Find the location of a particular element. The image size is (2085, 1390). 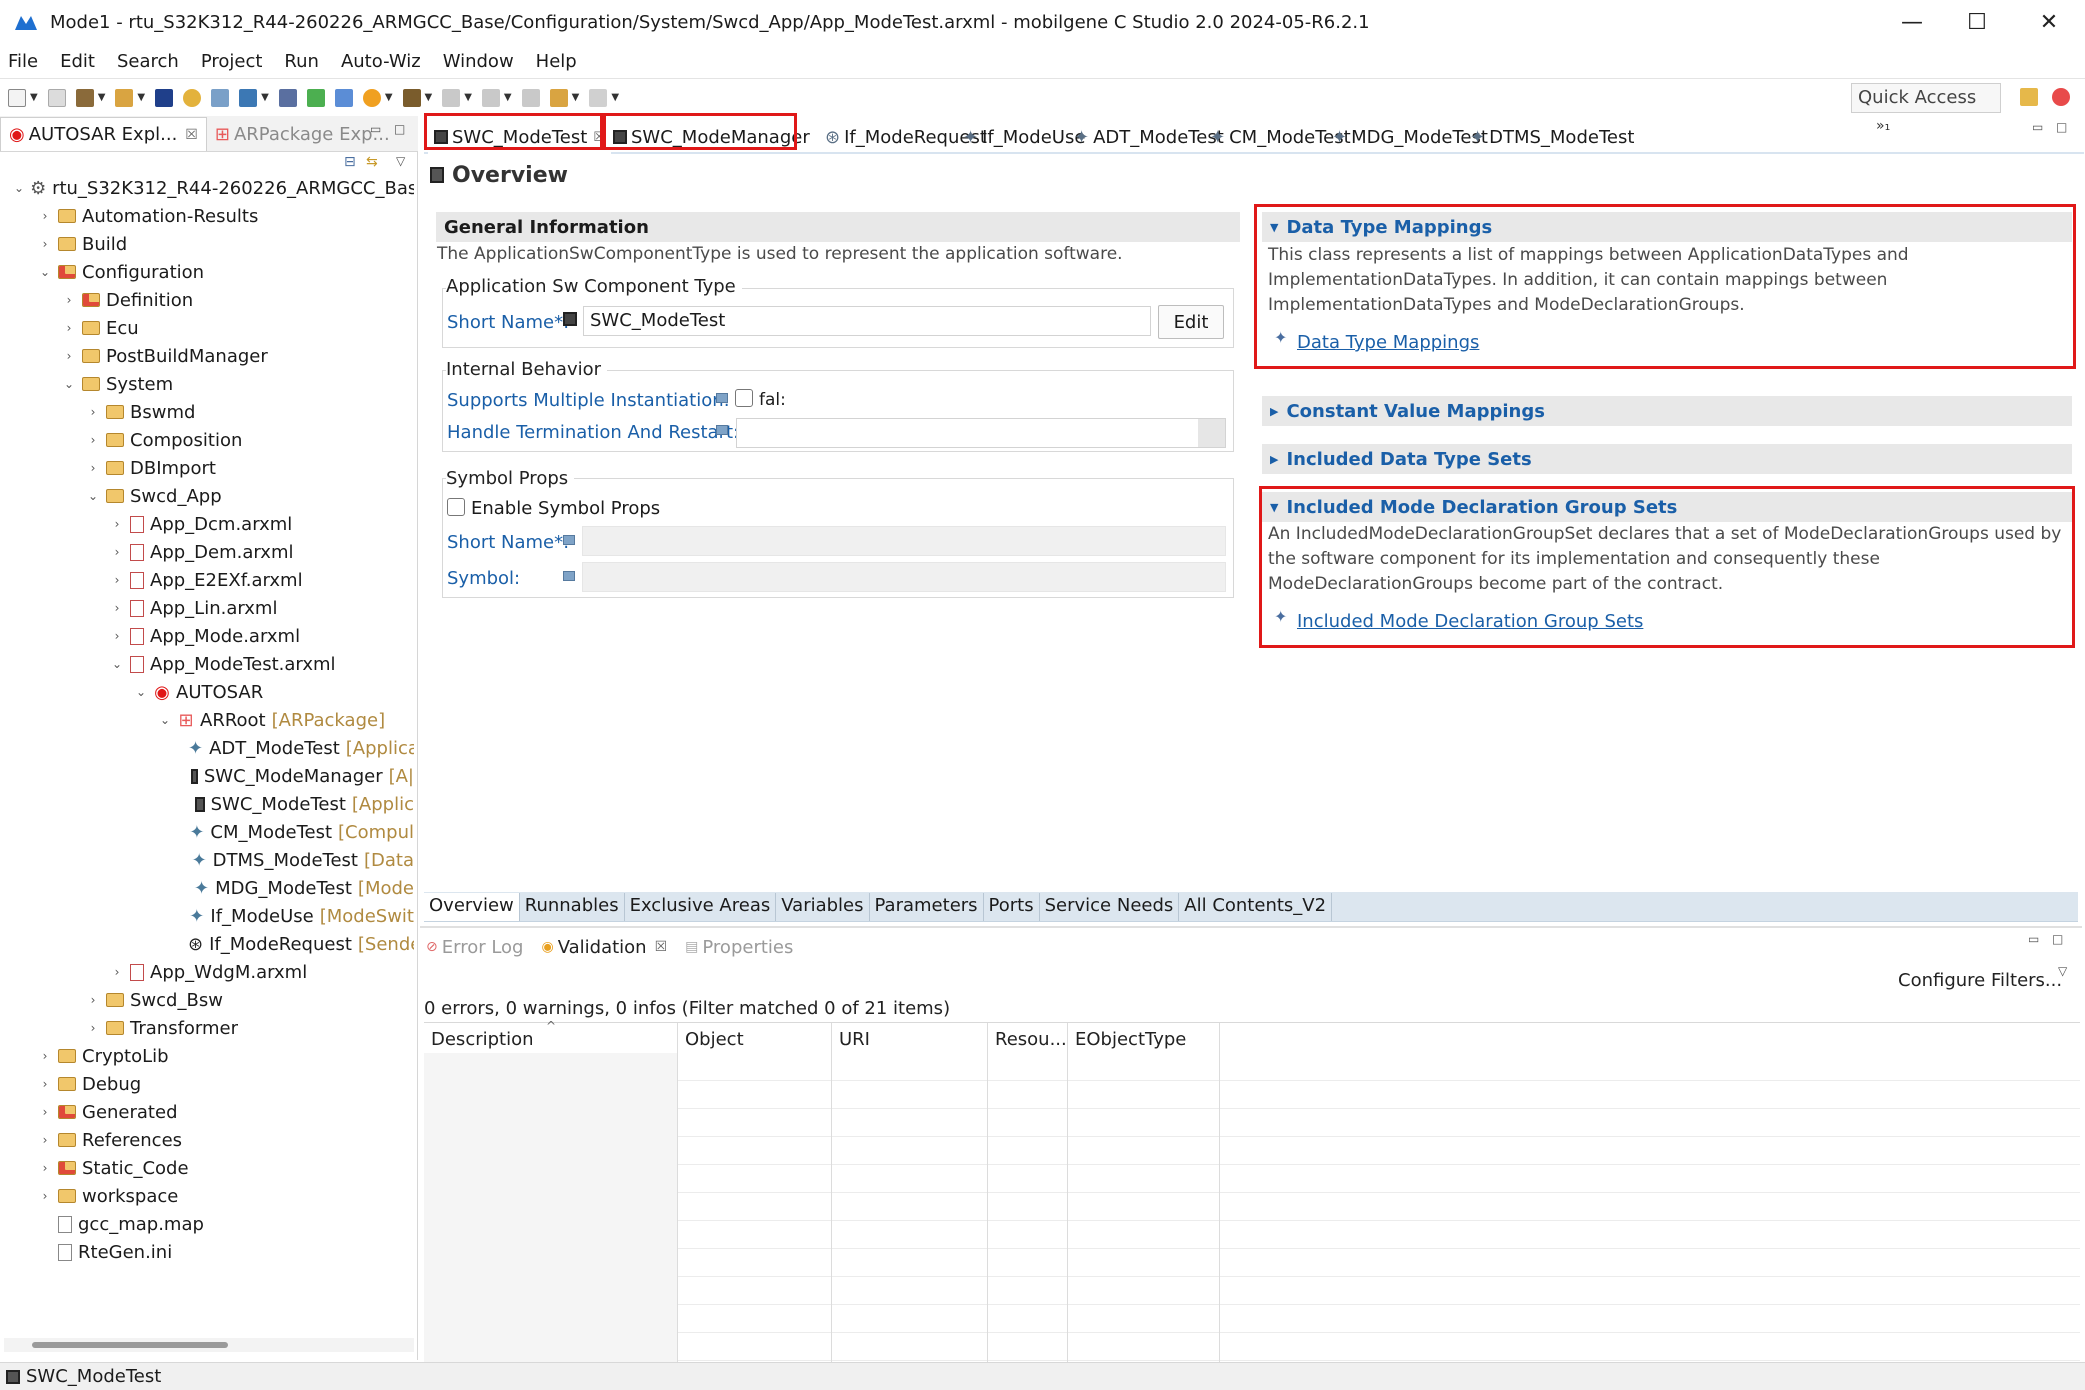

tree-item: ⌄ ⚙ rtu_S32K312_R44-260226_ARMGCC_Base is located at coordinates (214, 188).